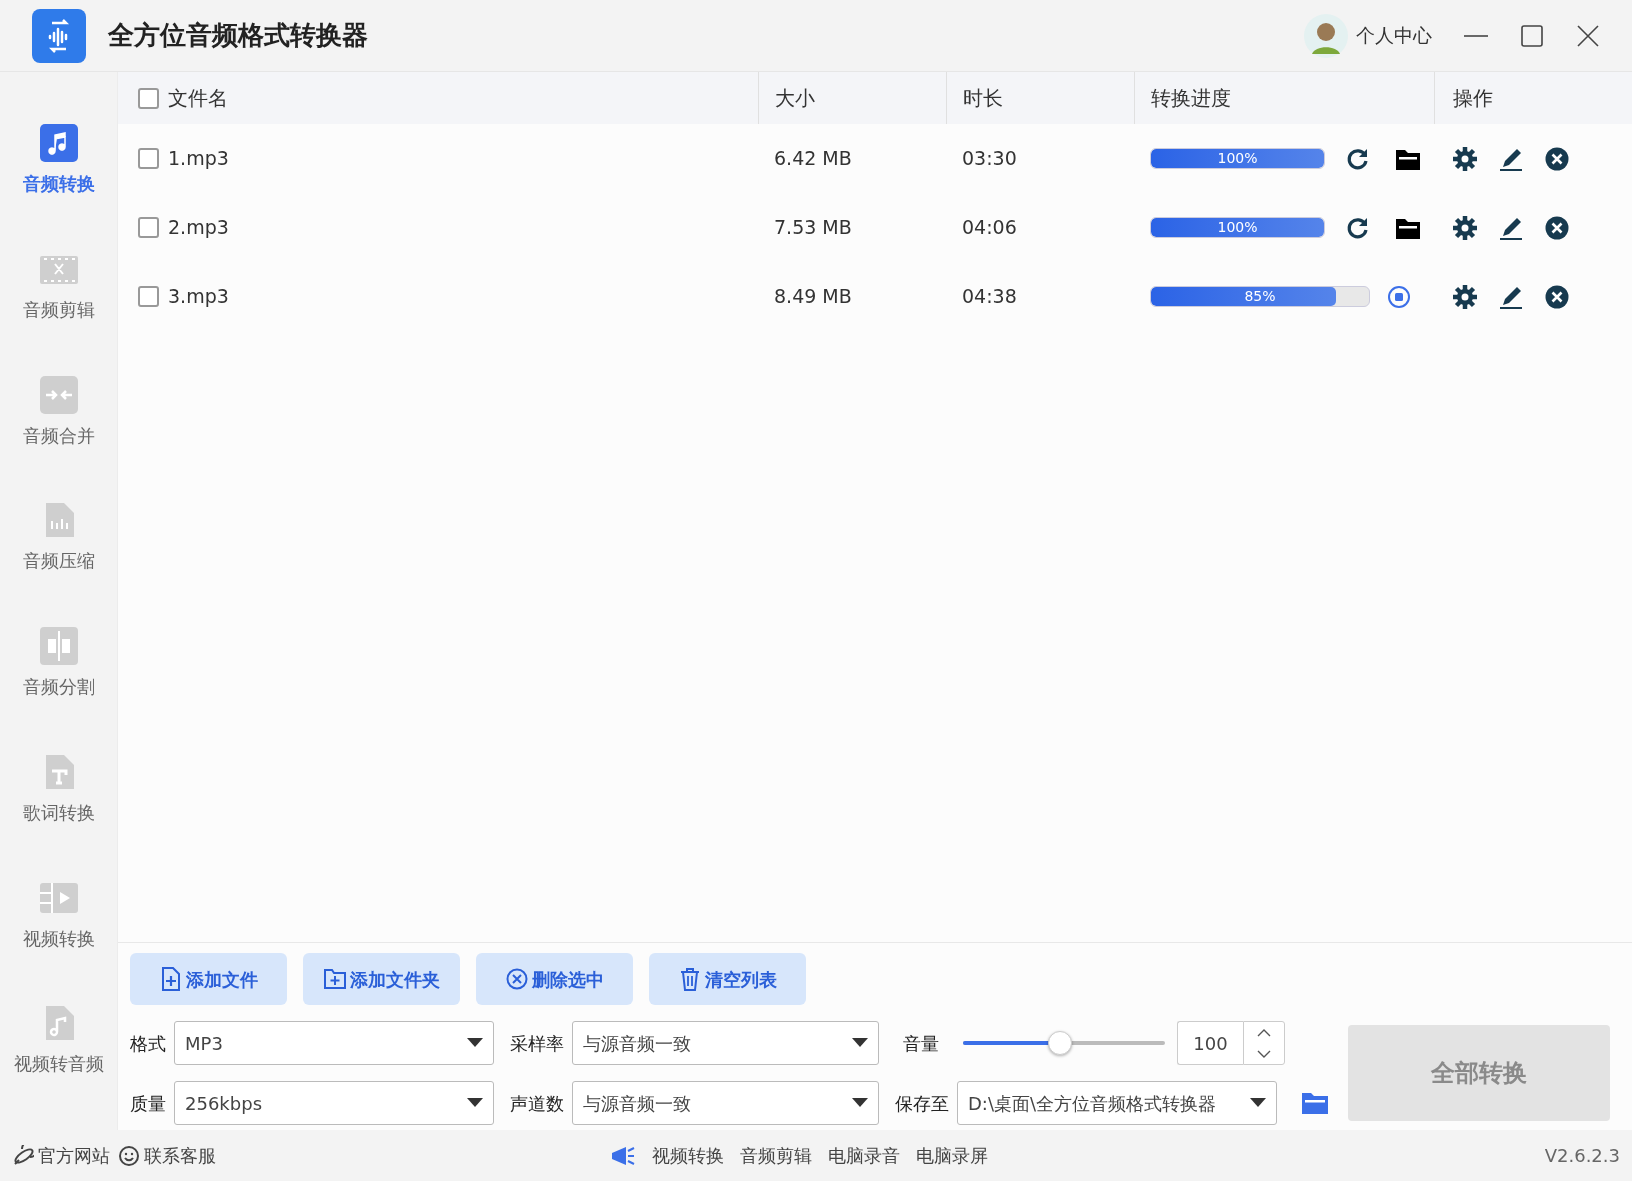 The height and width of the screenshot is (1181, 1632). What do you see at coordinates (180, 1155) in the screenshot?
I see `support-link: 联系客服` at bounding box center [180, 1155].